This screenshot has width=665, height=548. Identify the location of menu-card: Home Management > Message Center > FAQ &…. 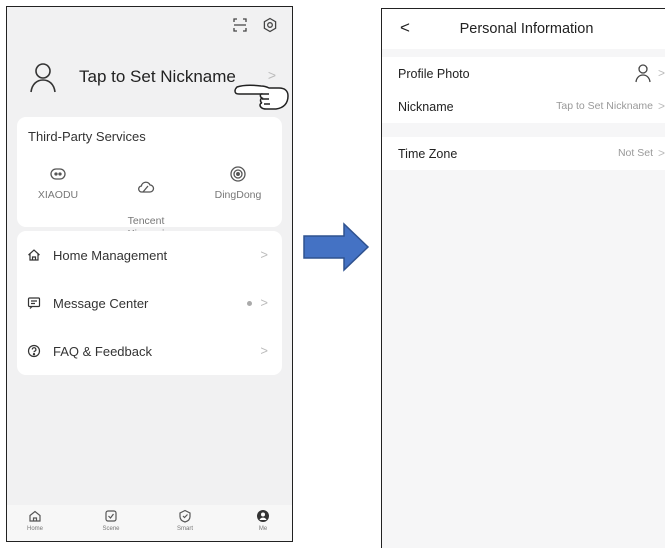
(149, 303).